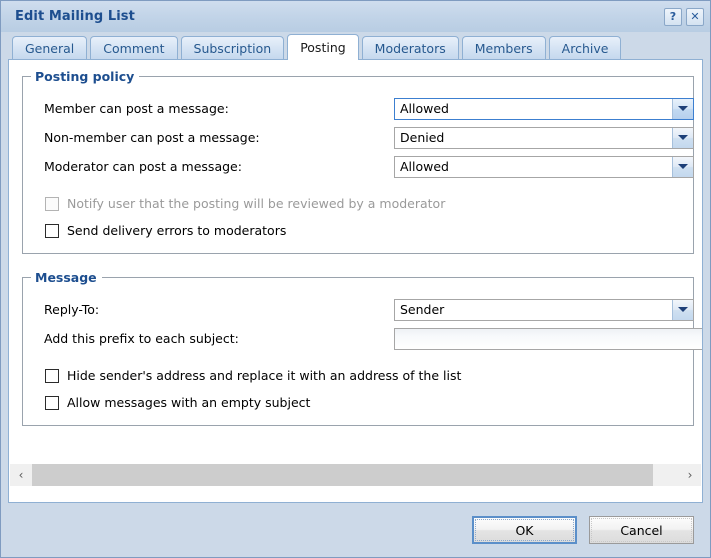 The width and height of the screenshot is (711, 558). Describe the element at coordinates (323, 47) in the screenshot. I see `tab-posting: Posting` at that location.